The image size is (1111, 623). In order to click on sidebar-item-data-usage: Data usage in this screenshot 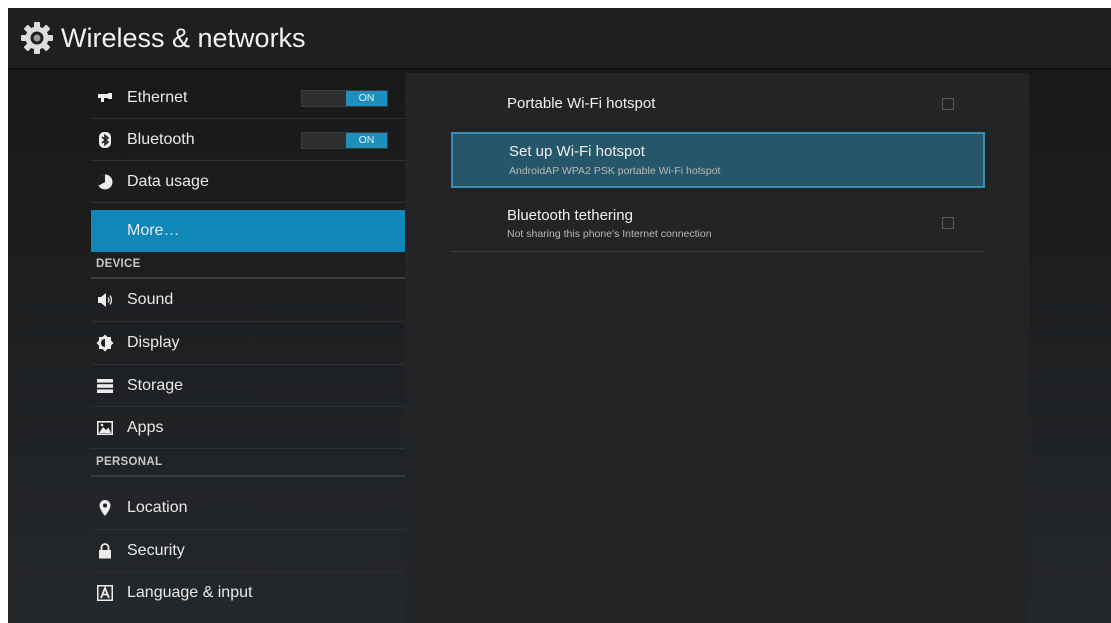, I will do `click(248, 182)`.